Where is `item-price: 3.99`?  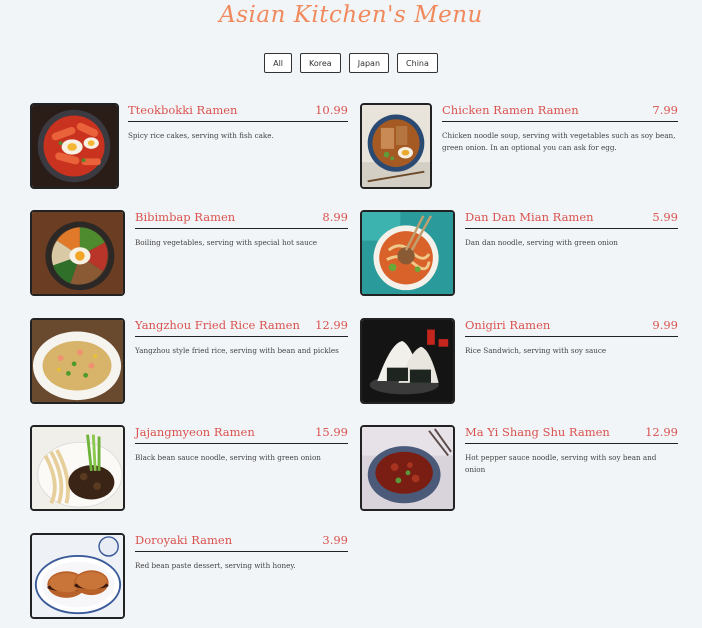
item-price: 3.99 is located at coordinates (335, 540).